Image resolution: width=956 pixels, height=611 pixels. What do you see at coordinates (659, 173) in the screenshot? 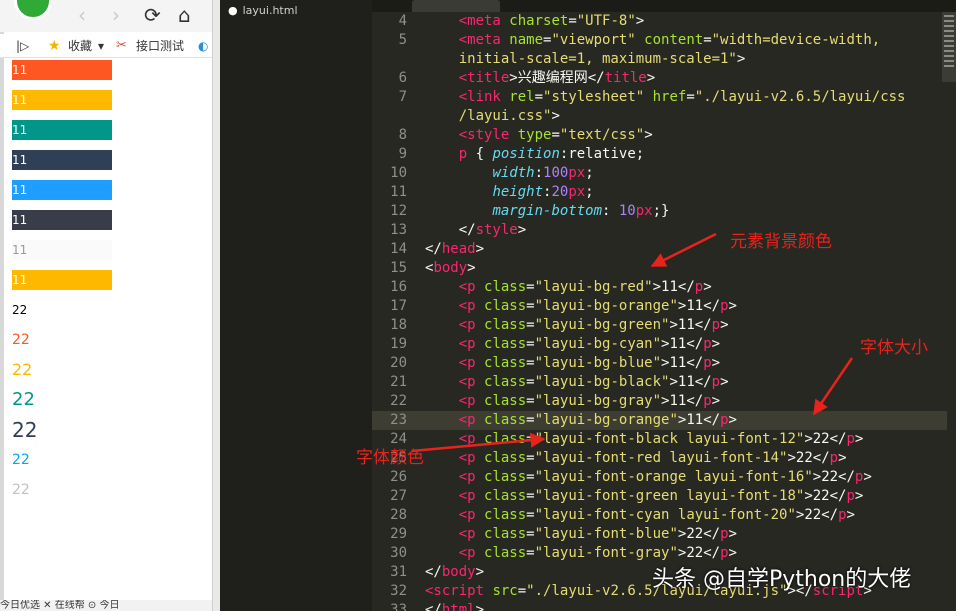
I see `code-line: 10 width:100px;` at bounding box center [659, 173].